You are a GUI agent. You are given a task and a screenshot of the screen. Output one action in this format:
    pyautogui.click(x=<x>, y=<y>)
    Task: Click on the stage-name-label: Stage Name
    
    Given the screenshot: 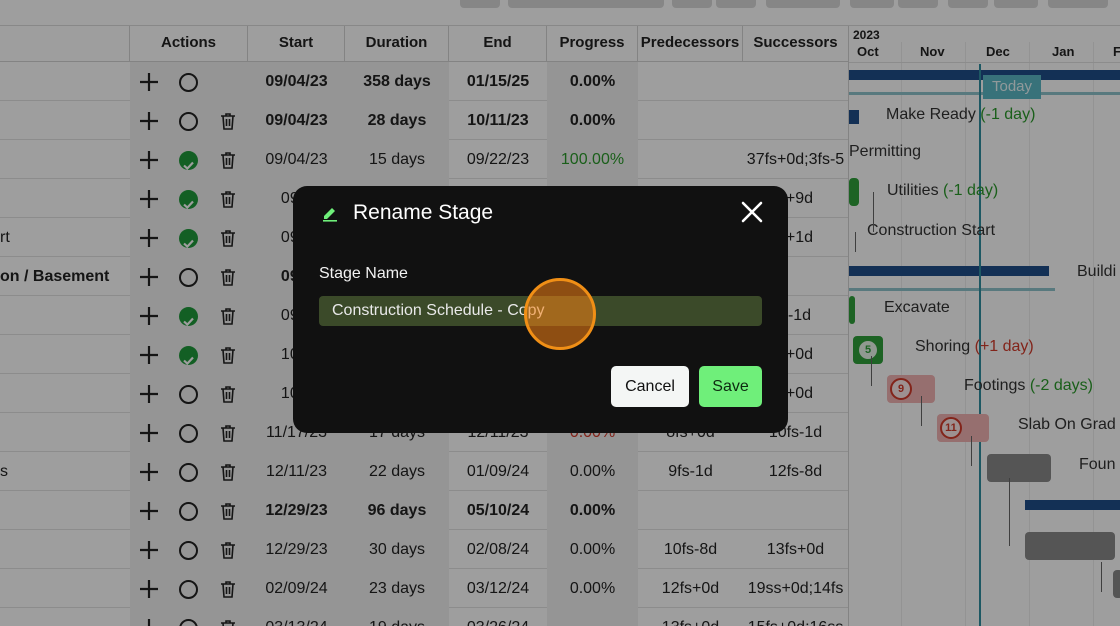 What is the action you would take?
    pyautogui.click(x=363, y=273)
    